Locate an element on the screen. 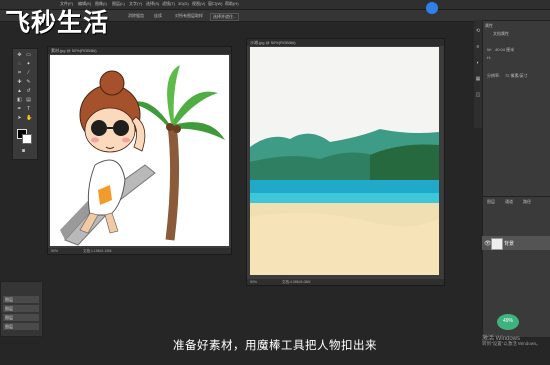  gradient-tool-icon: ▤ is located at coordinates (28, 100).